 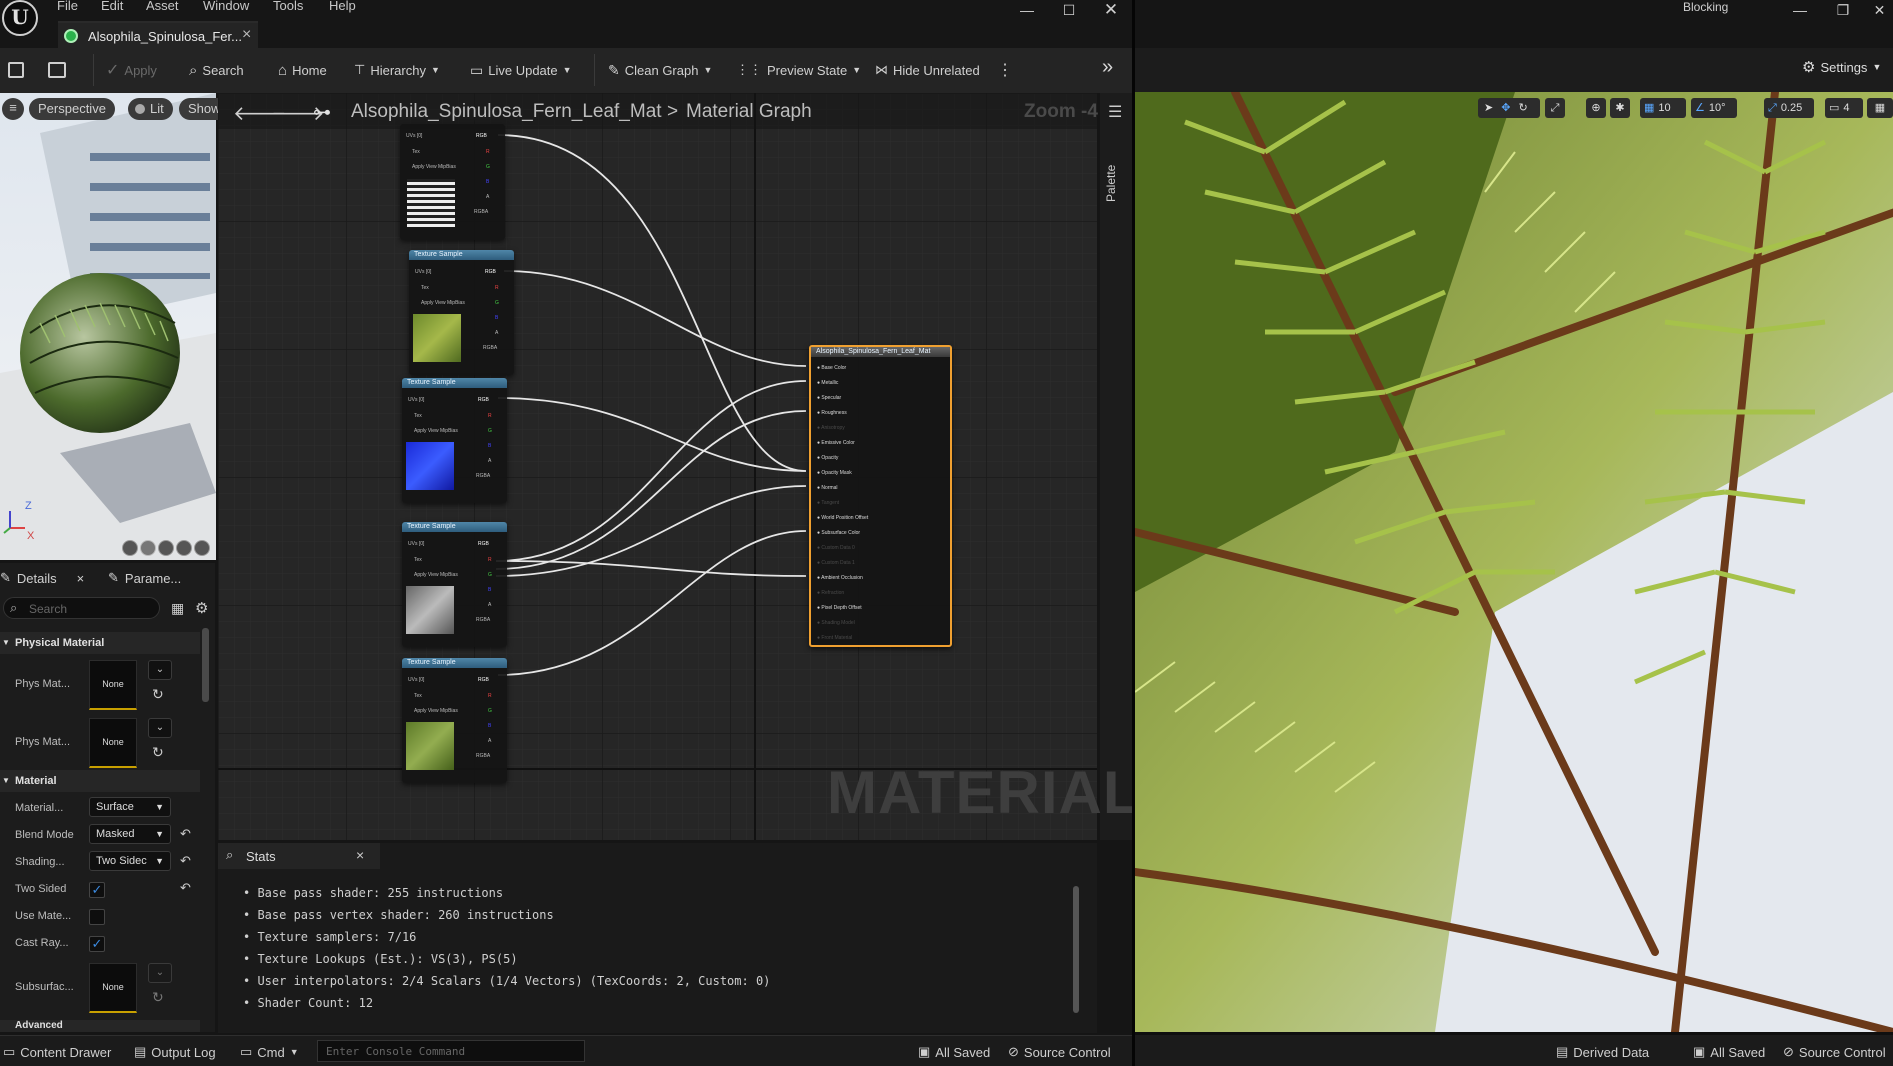 What do you see at coordinates (81, 608) in the screenshot?
I see `details-search-input: ⌕ Search` at bounding box center [81, 608].